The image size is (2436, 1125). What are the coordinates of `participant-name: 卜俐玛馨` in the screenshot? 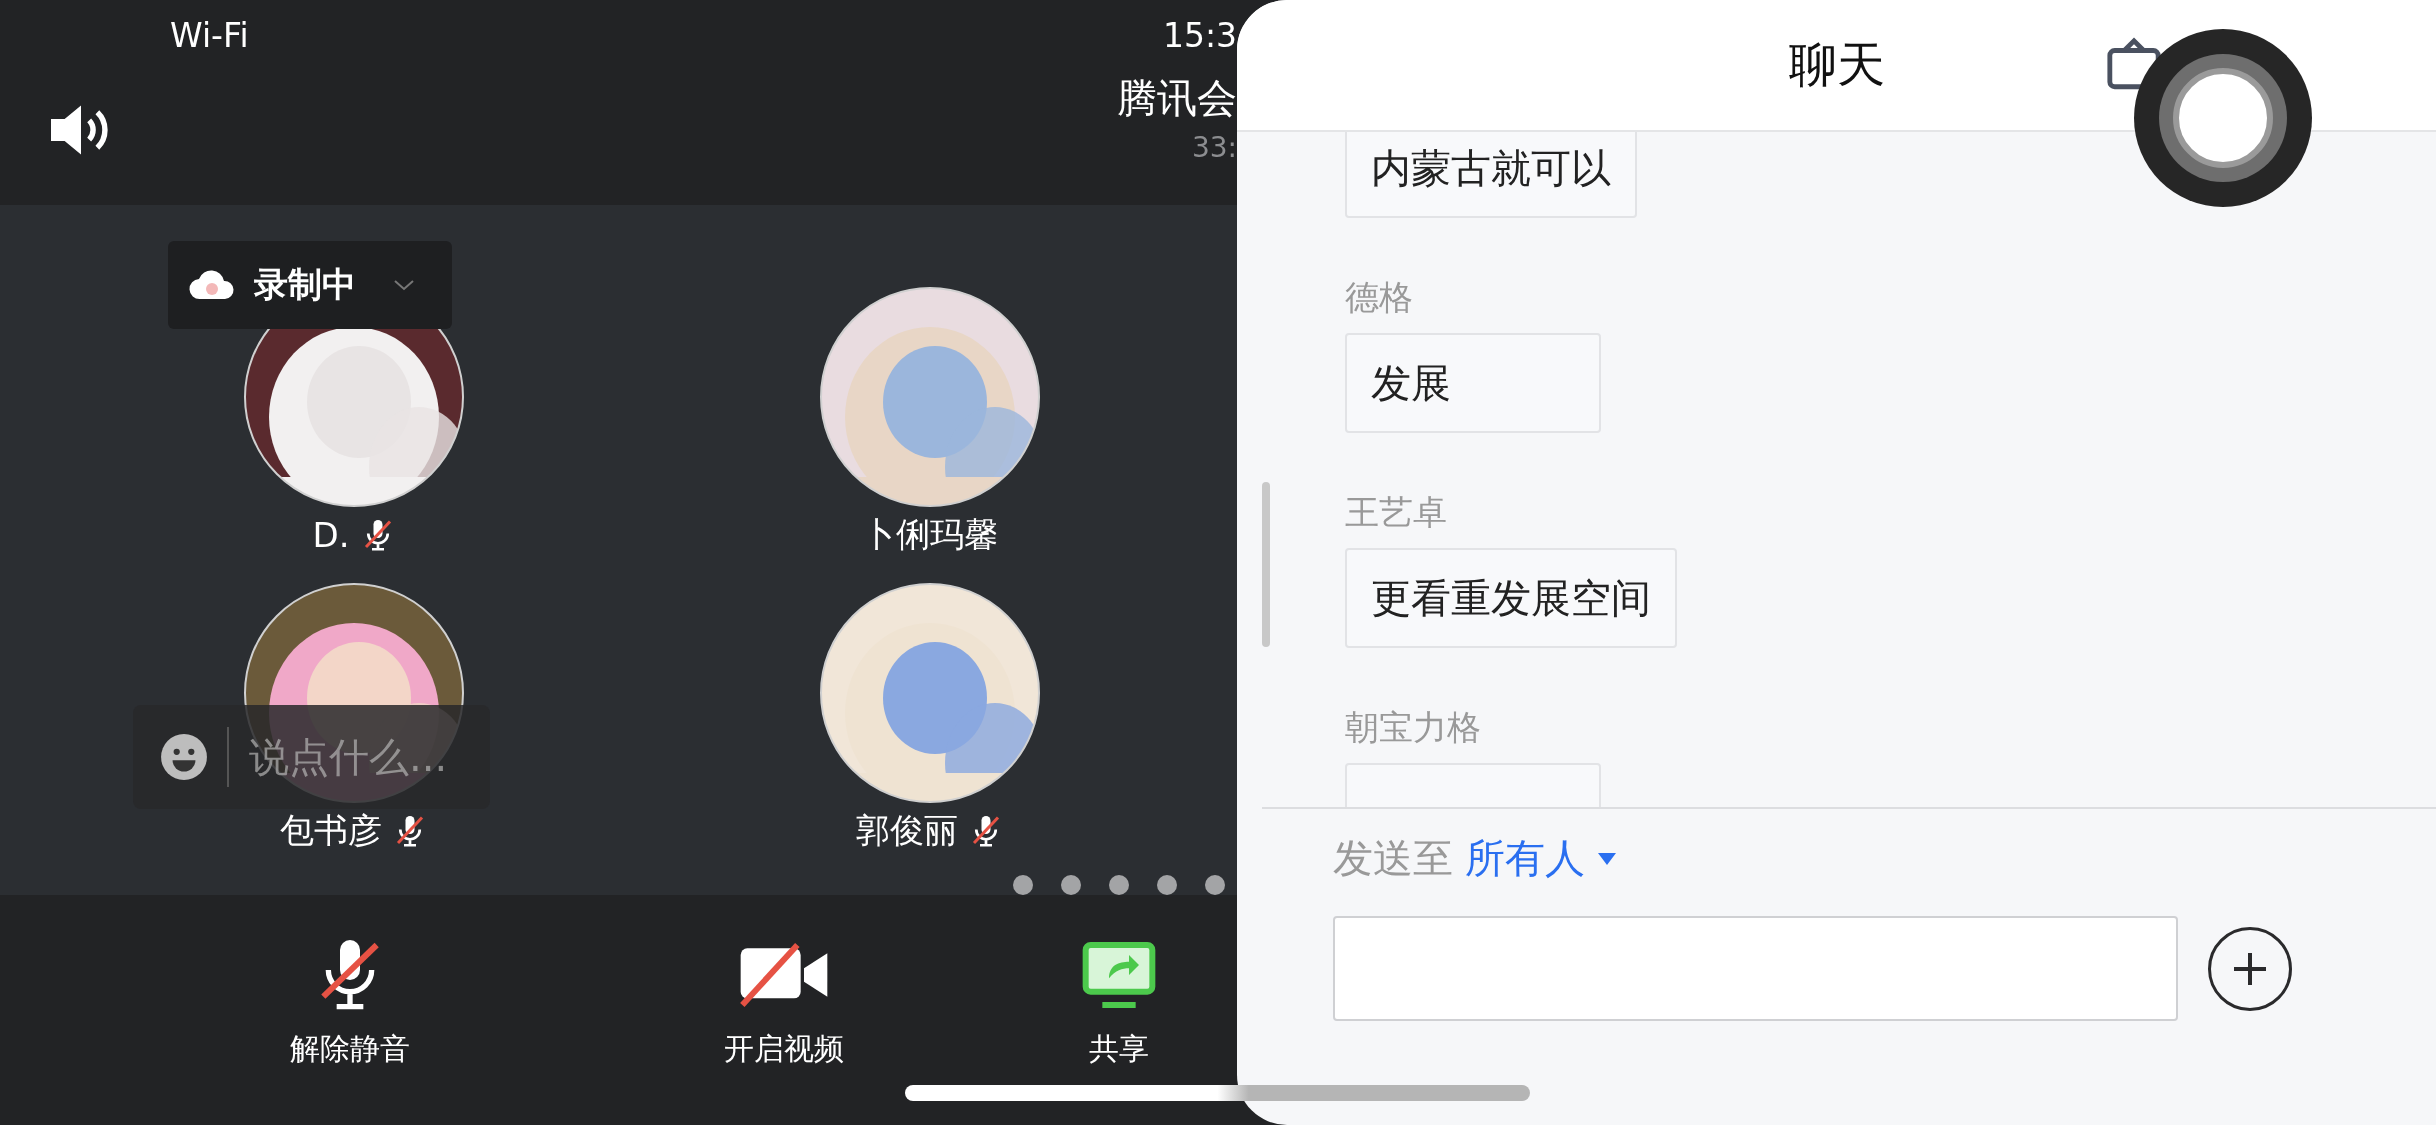 It's located at (930, 534).